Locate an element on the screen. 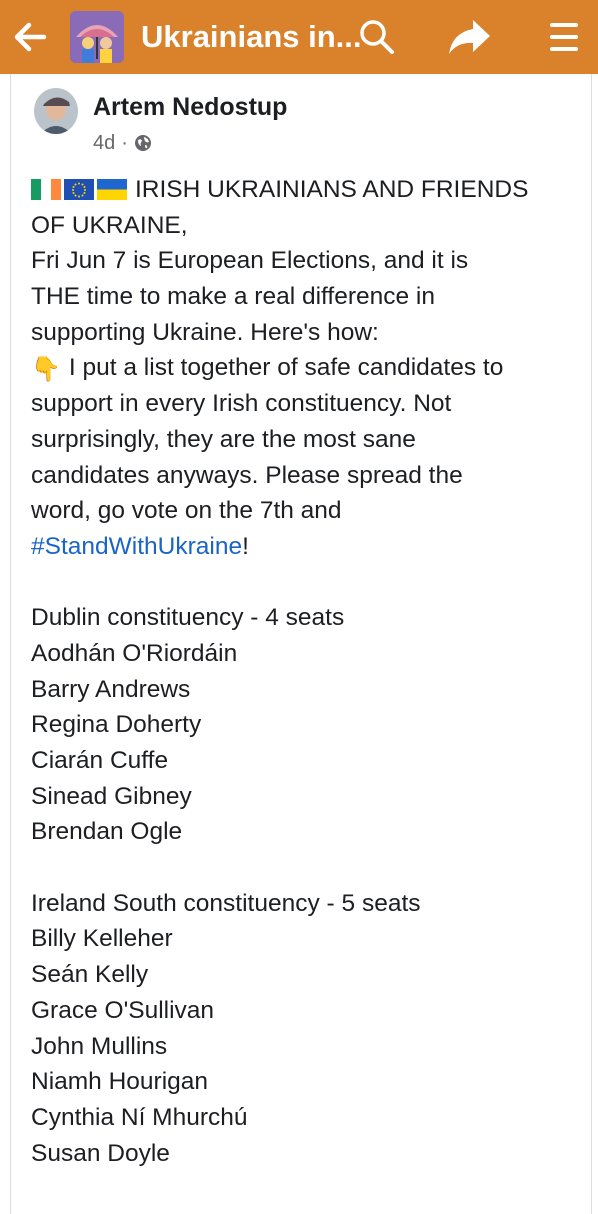  list-para-line-3: surprisingly, they are the most sane is located at coordinates (223, 439).